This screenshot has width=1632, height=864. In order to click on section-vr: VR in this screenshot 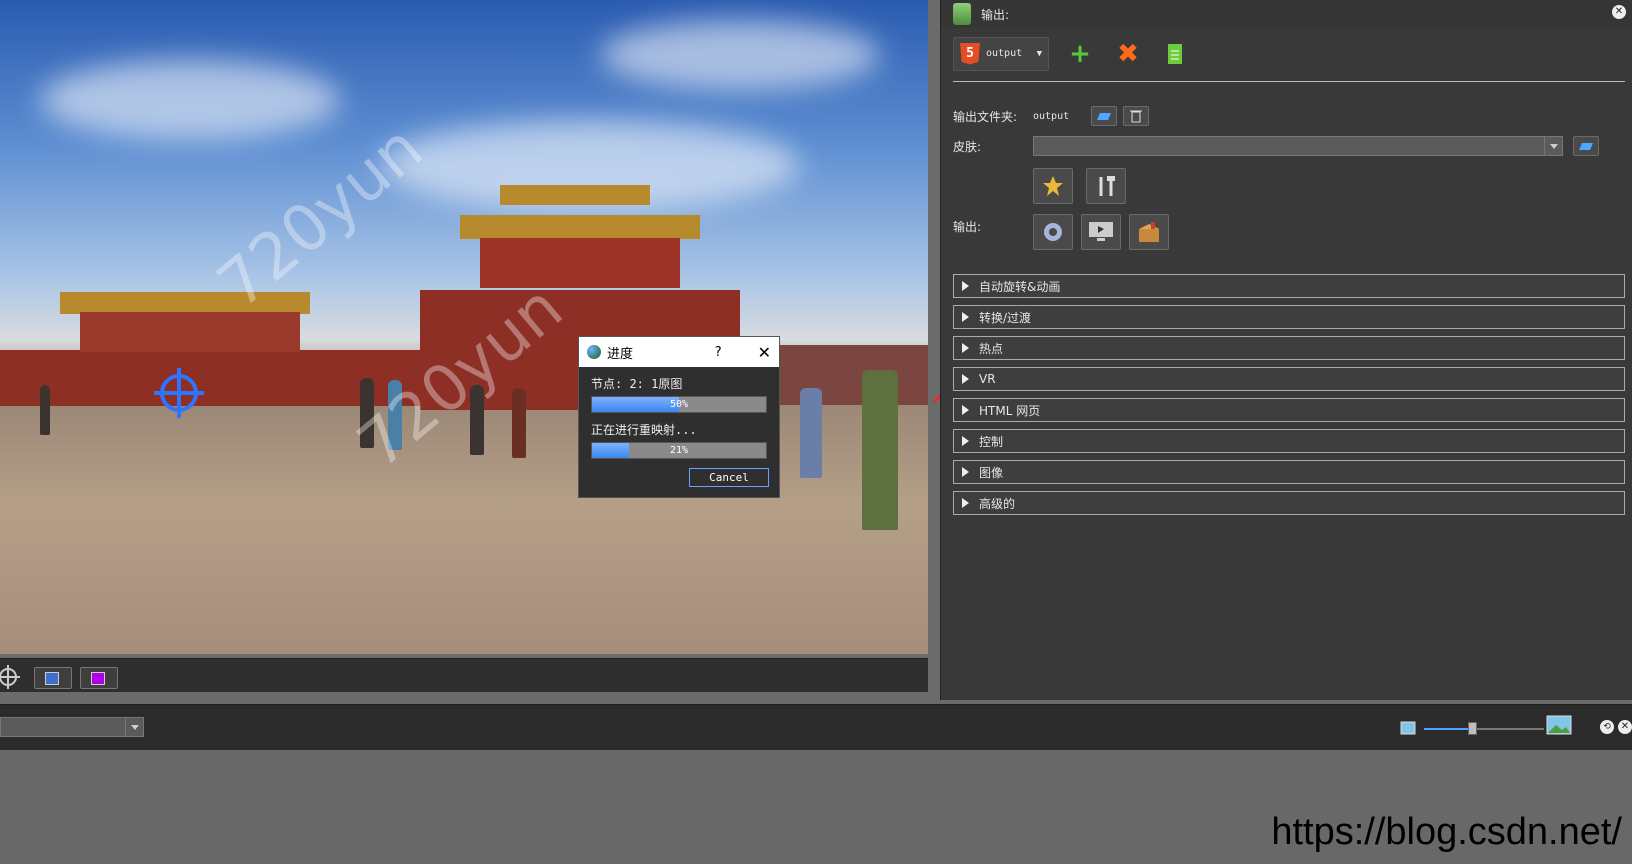, I will do `click(1289, 379)`.